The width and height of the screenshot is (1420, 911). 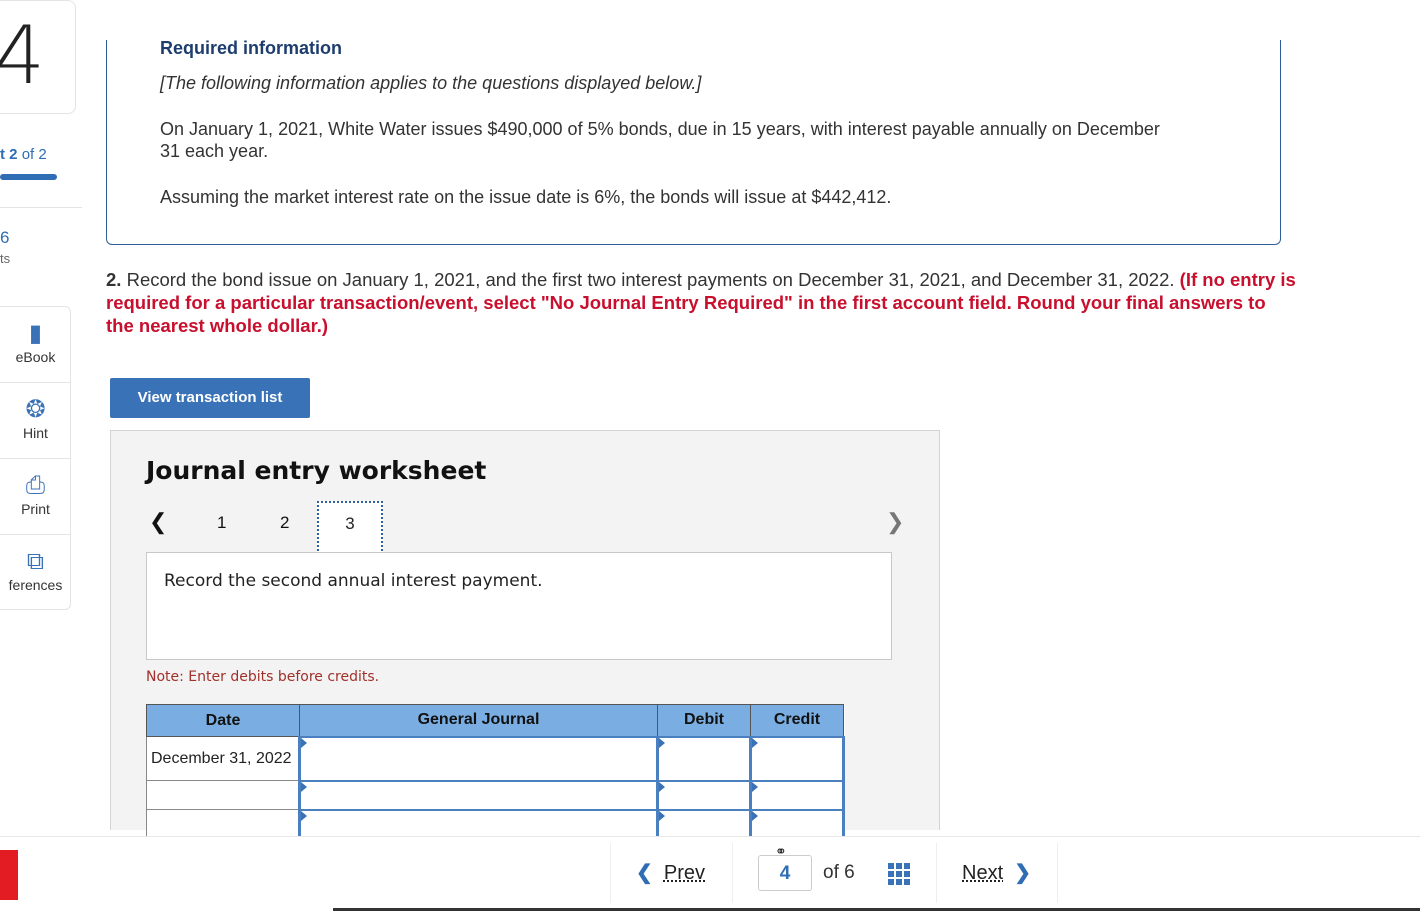 I want to click on references-button: ⧉ ferences, so click(x=35, y=573).